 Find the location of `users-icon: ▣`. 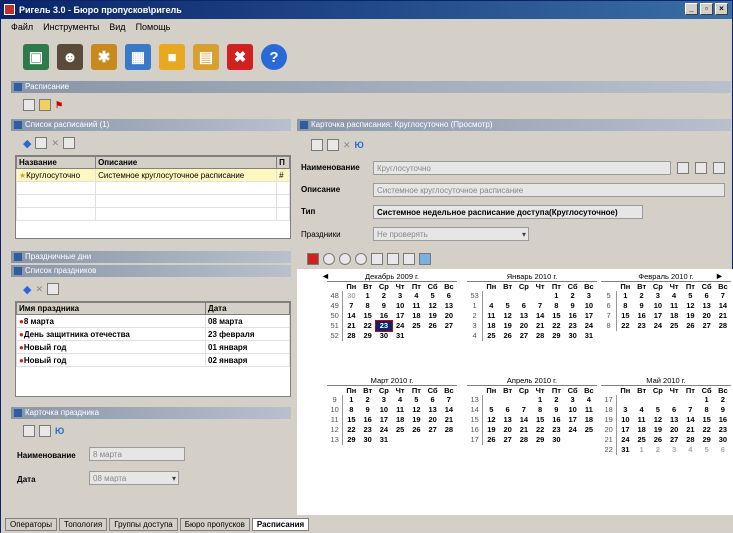

users-icon: ▣ is located at coordinates (36, 57).